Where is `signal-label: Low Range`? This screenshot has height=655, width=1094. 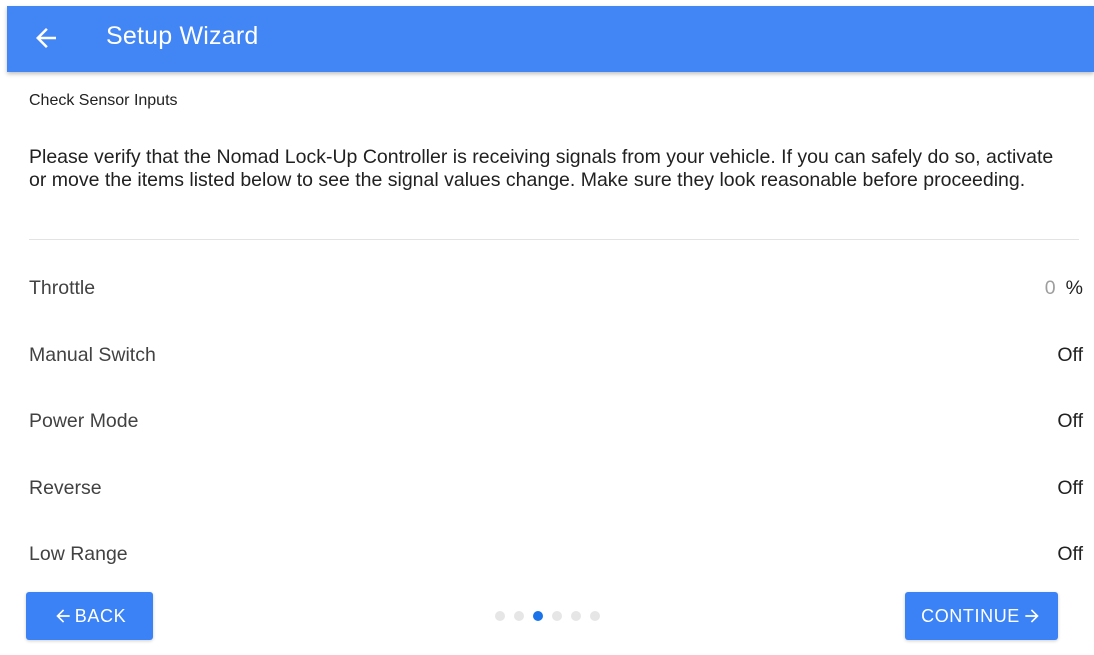
signal-label: Low Range is located at coordinates (78, 553).